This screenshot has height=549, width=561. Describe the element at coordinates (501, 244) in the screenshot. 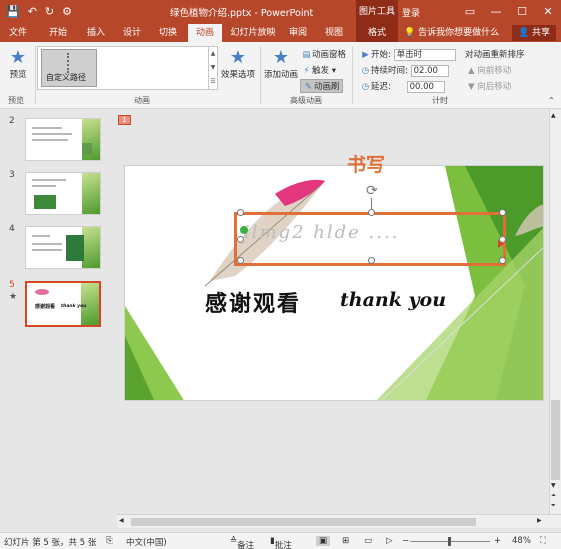

I see `path-end-icon` at that location.